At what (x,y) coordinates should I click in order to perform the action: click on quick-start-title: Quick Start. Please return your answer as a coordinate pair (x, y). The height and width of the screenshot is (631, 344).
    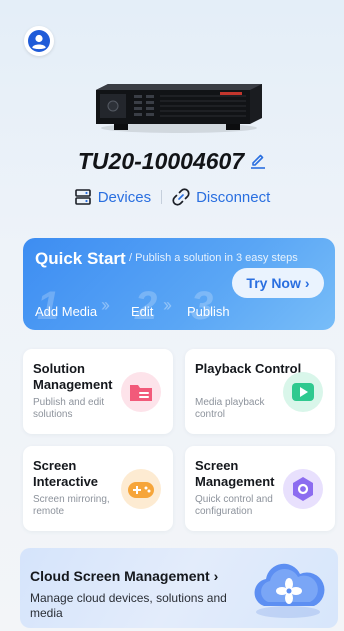
    Looking at the image, I should click on (80, 258).